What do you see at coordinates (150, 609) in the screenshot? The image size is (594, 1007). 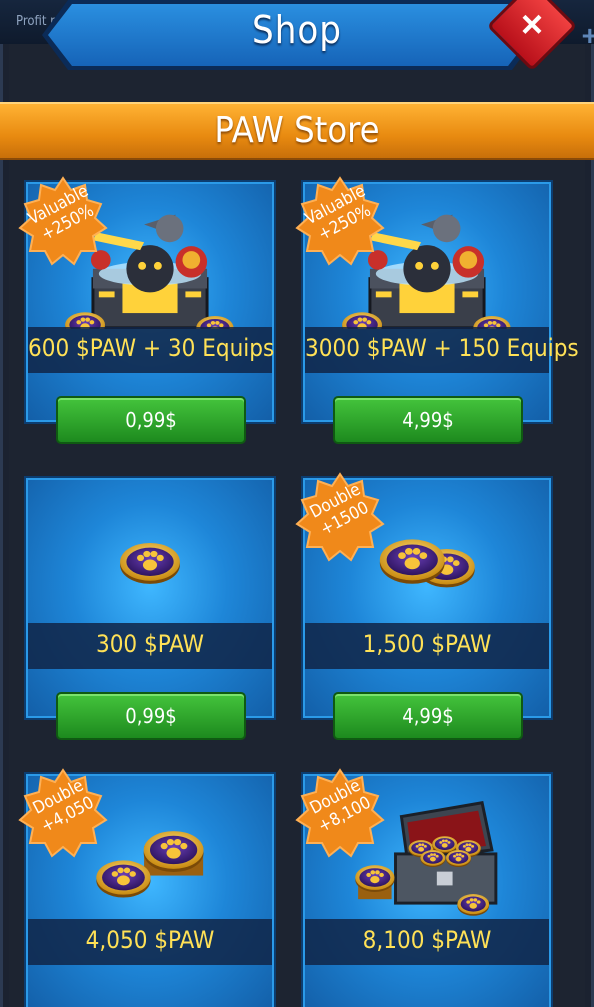 I see `product-card-300-paw: 300 $PAW 0,99$` at bounding box center [150, 609].